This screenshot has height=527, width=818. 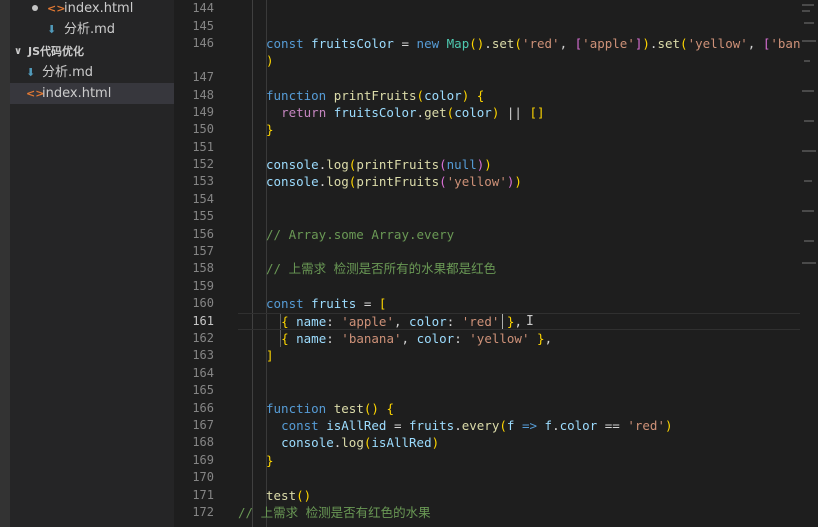 I want to click on line-number: 163, so click(x=203, y=355).